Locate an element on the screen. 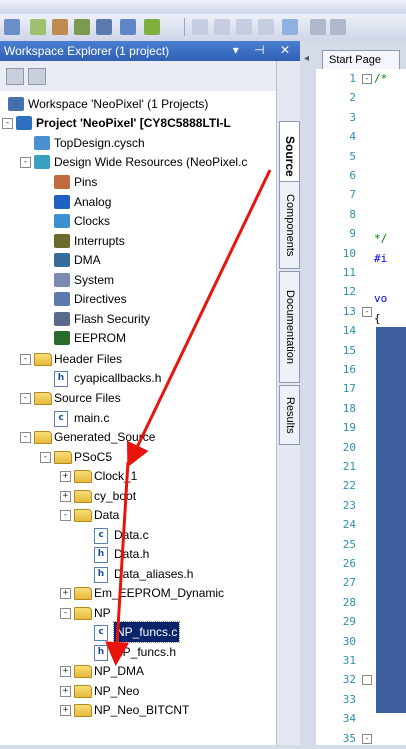 This screenshot has width=406, height=749. tree-item-label: Flash Security is located at coordinates (112, 319).